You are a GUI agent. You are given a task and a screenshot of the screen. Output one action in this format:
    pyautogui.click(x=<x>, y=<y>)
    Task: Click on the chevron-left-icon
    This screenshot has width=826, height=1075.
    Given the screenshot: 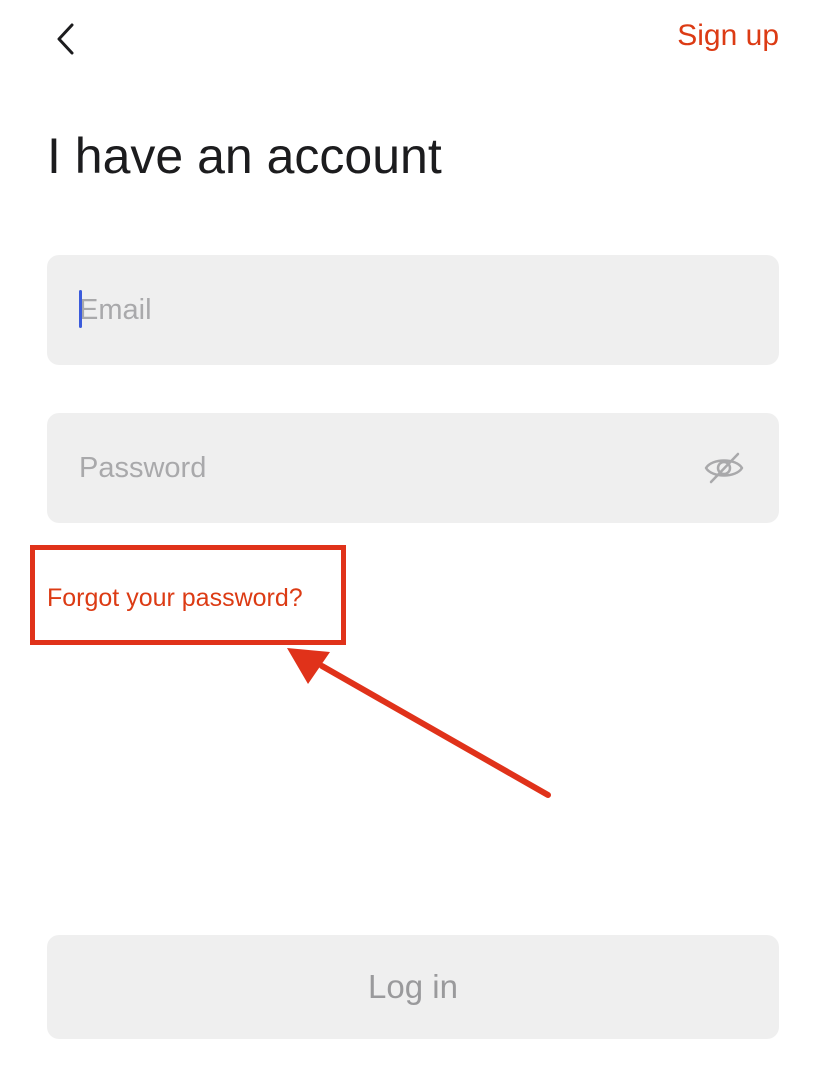 What is the action you would take?
    pyautogui.click(x=65, y=39)
    